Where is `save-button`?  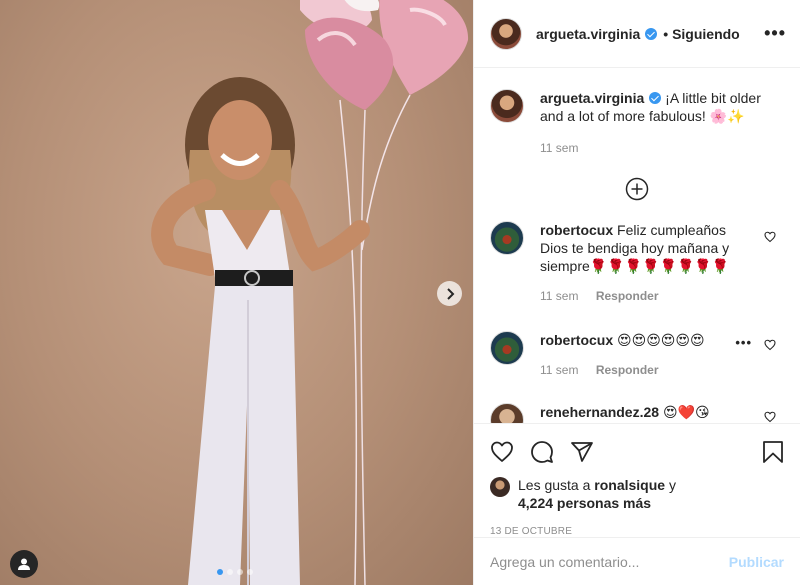 save-button is located at coordinates (773, 452).